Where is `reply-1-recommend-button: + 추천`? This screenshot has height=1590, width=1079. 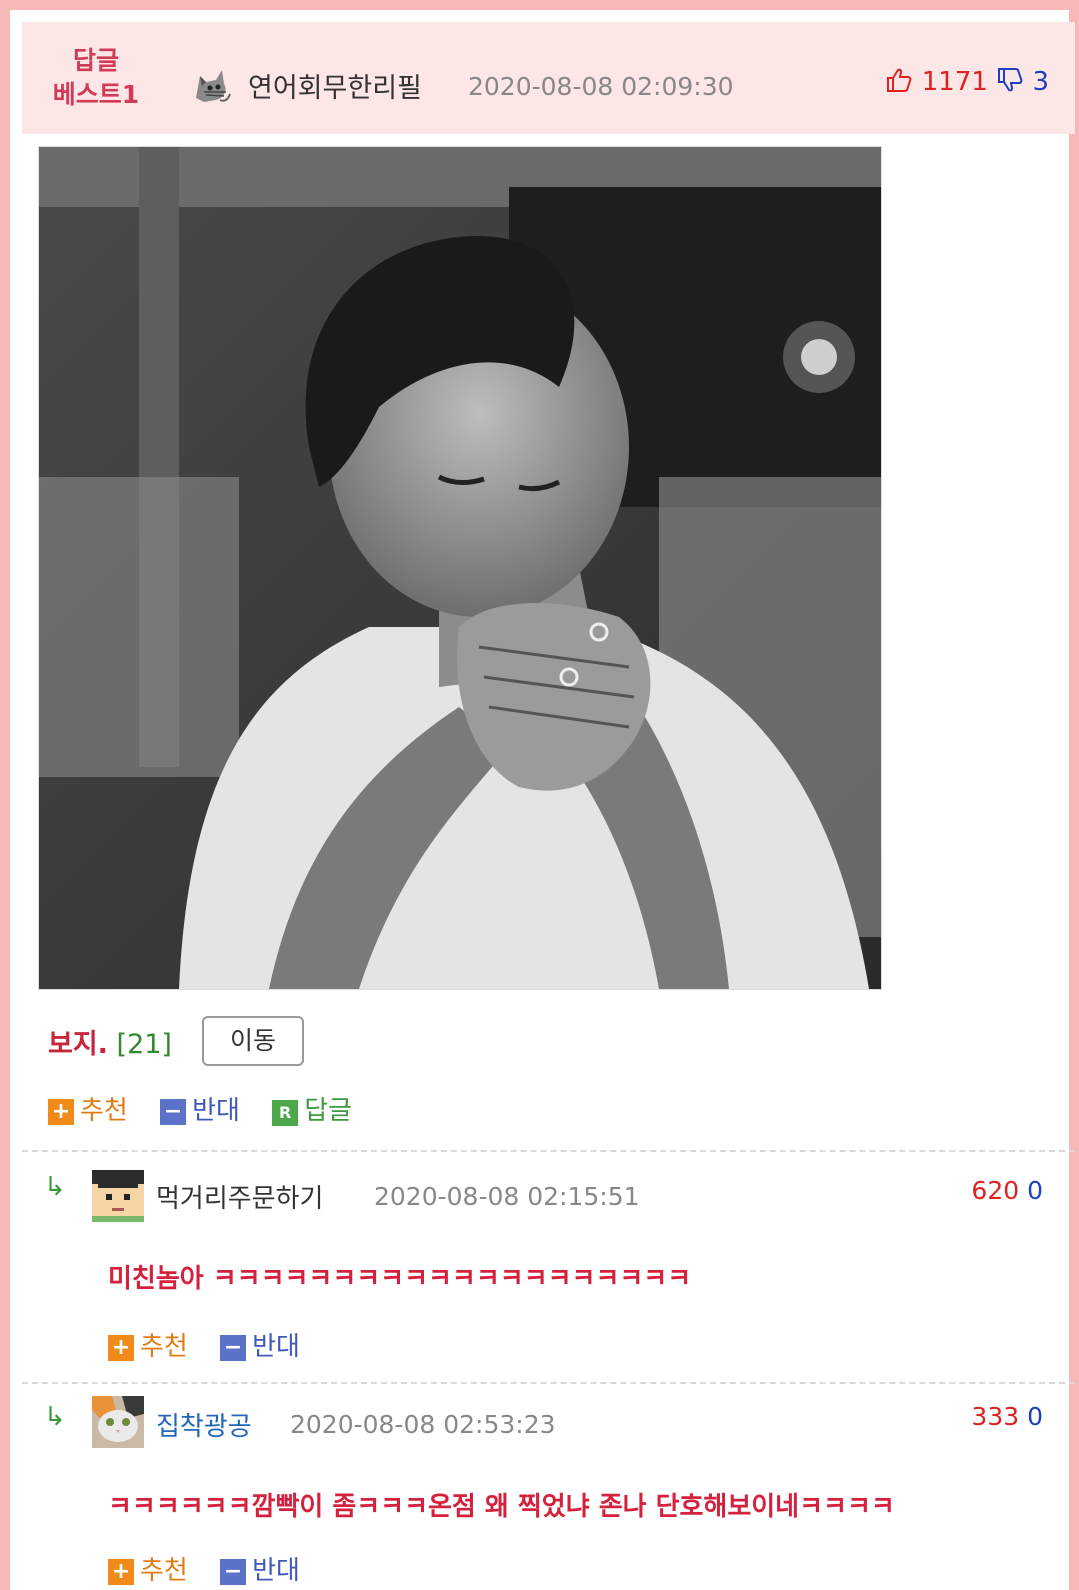 reply-1-recommend-button: + 추천 is located at coordinates (148, 1344).